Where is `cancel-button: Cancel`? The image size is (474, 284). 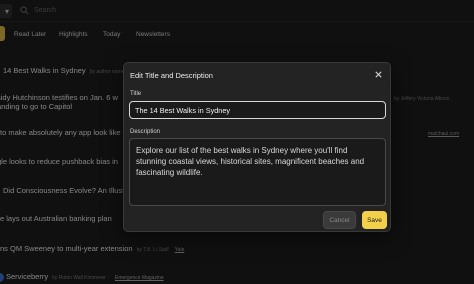
cancel-button: Cancel is located at coordinates (339, 220).